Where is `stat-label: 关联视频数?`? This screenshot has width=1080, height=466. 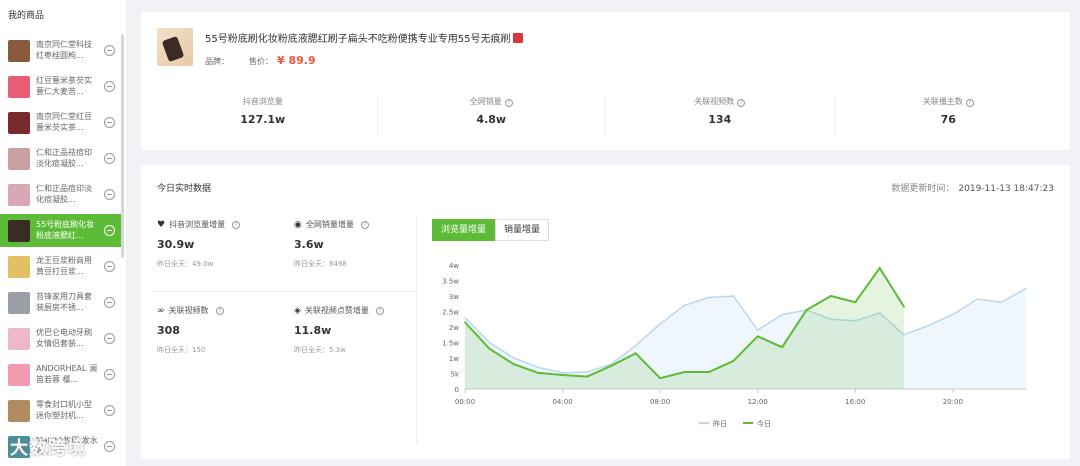 stat-label: 关联视频数? is located at coordinates (720, 101).